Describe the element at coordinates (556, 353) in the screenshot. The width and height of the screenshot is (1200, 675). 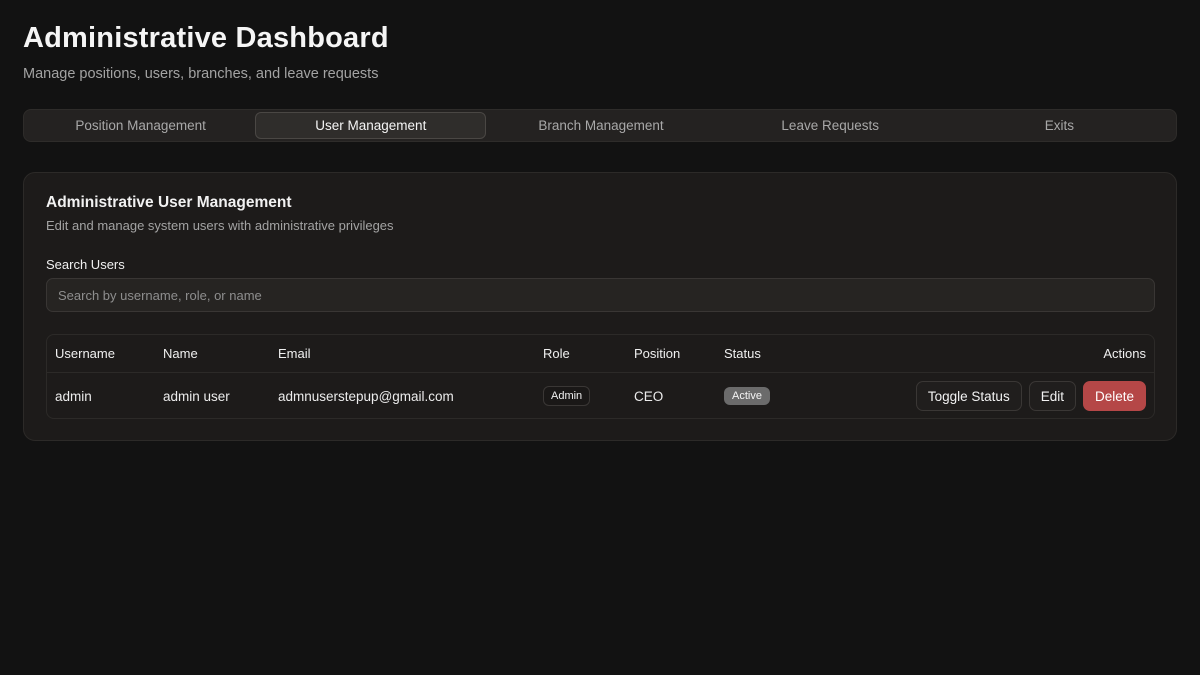
I see `column-header-role: Role` at that location.